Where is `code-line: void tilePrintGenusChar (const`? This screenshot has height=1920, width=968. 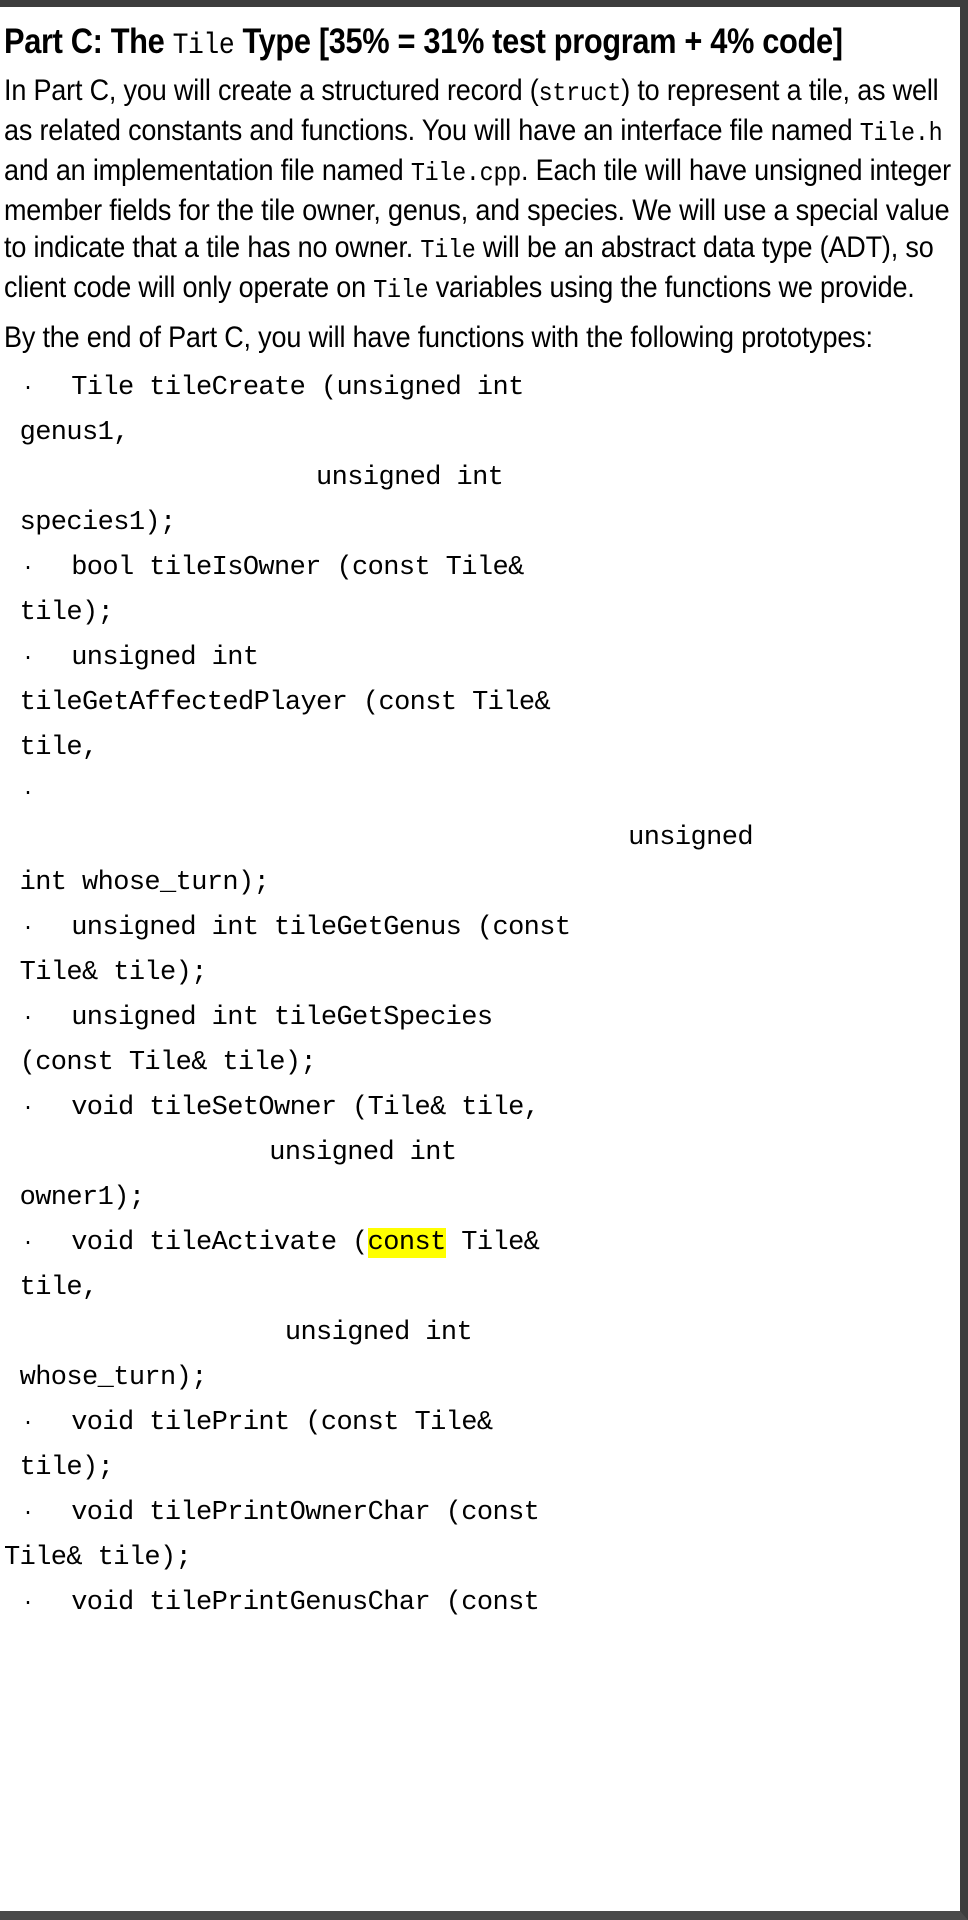
code-line: void tilePrintGenusChar (const is located at coordinates (290, 1603).